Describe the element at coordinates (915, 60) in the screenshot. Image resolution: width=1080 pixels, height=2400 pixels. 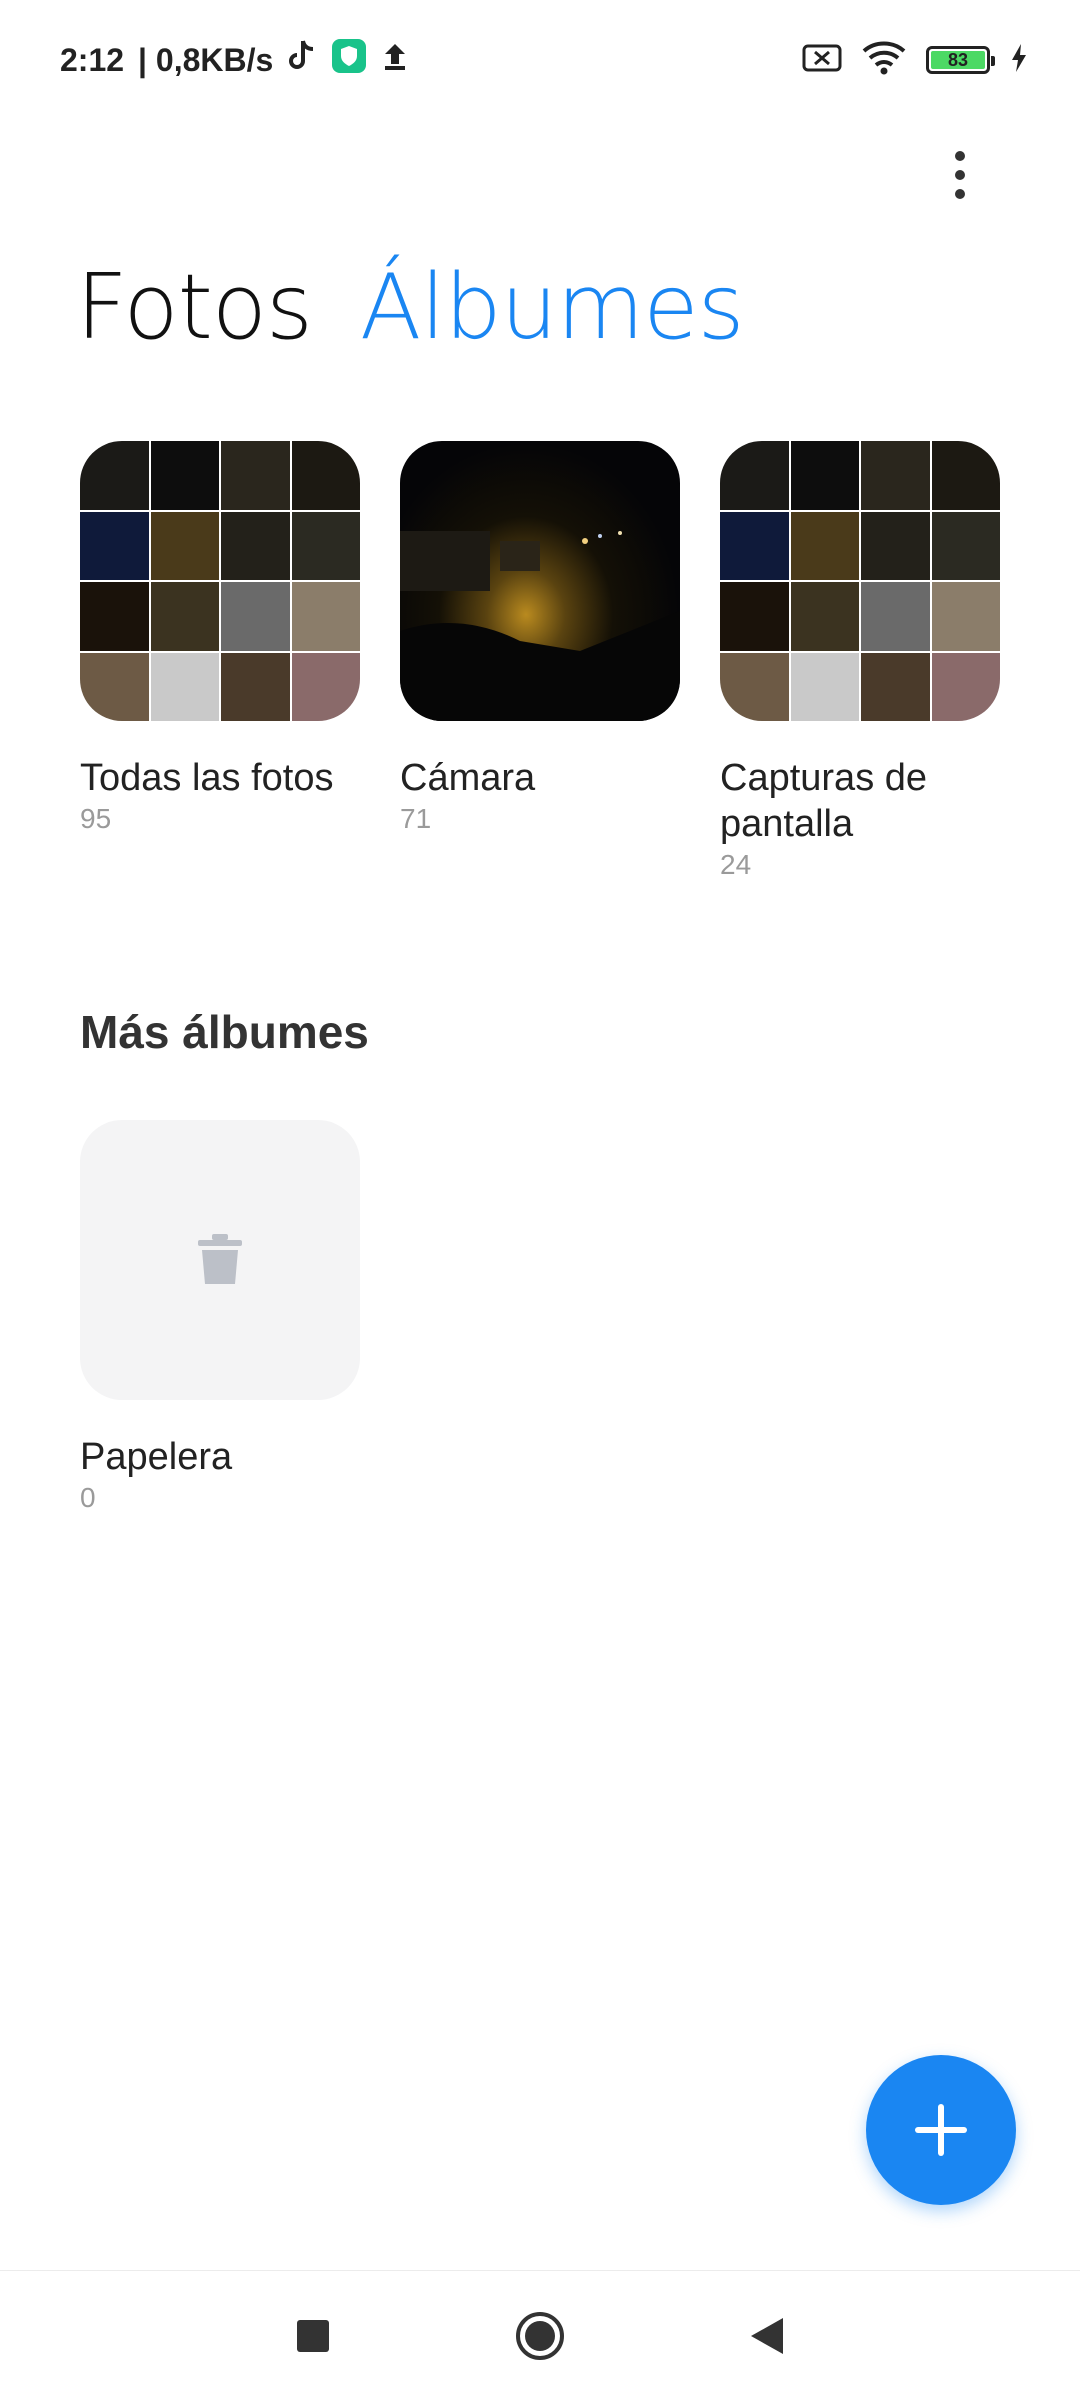
I see `status-right: 83` at that location.